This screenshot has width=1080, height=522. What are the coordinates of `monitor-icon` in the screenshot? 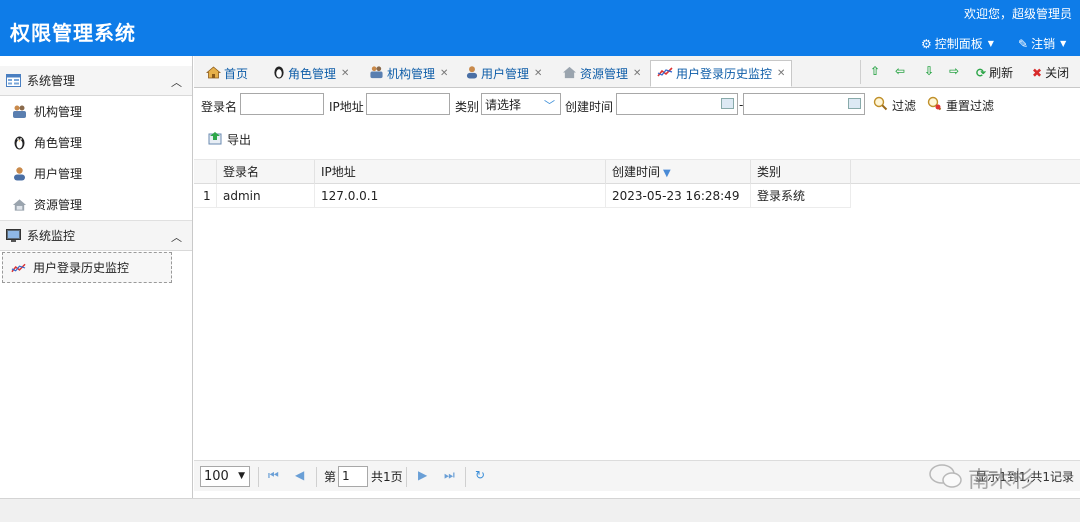 It's located at (13, 235).